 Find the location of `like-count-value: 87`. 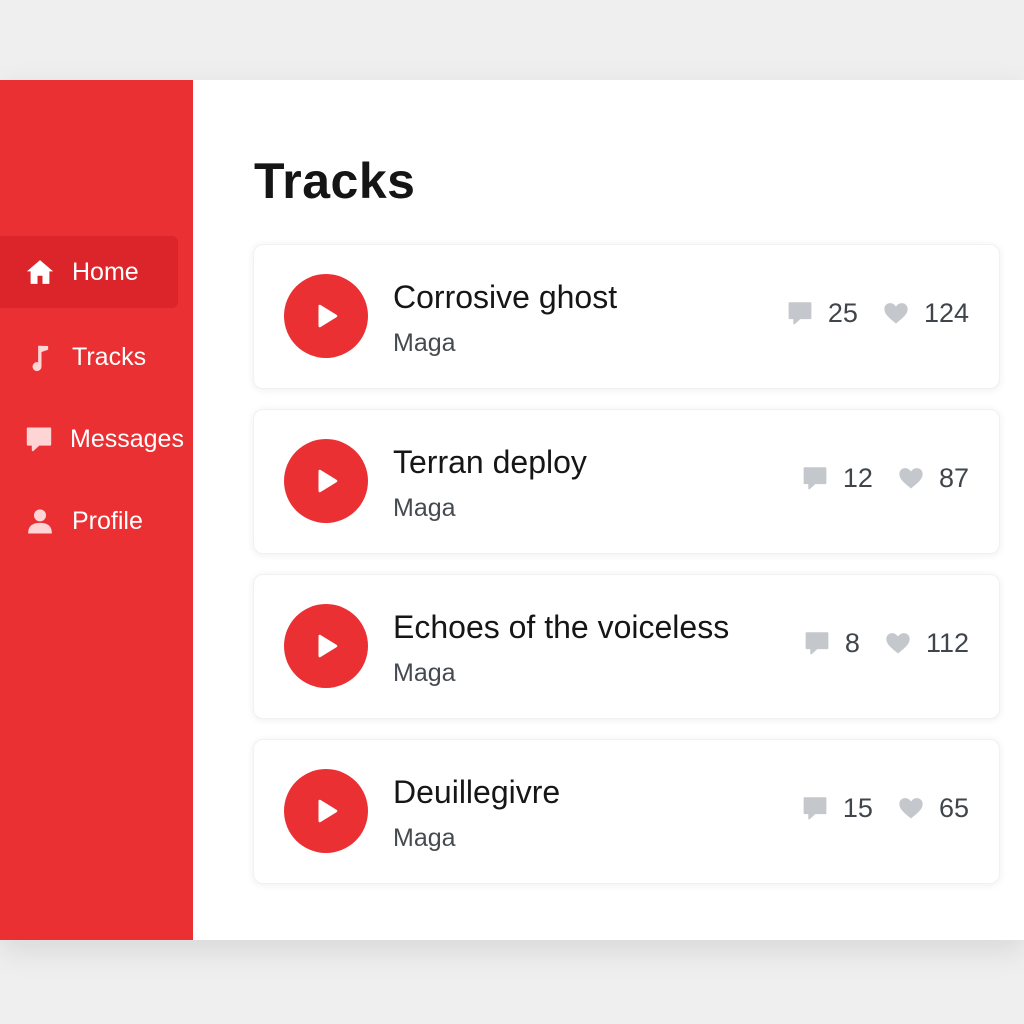

like-count-value: 87 is located at coordinates (953, 477).